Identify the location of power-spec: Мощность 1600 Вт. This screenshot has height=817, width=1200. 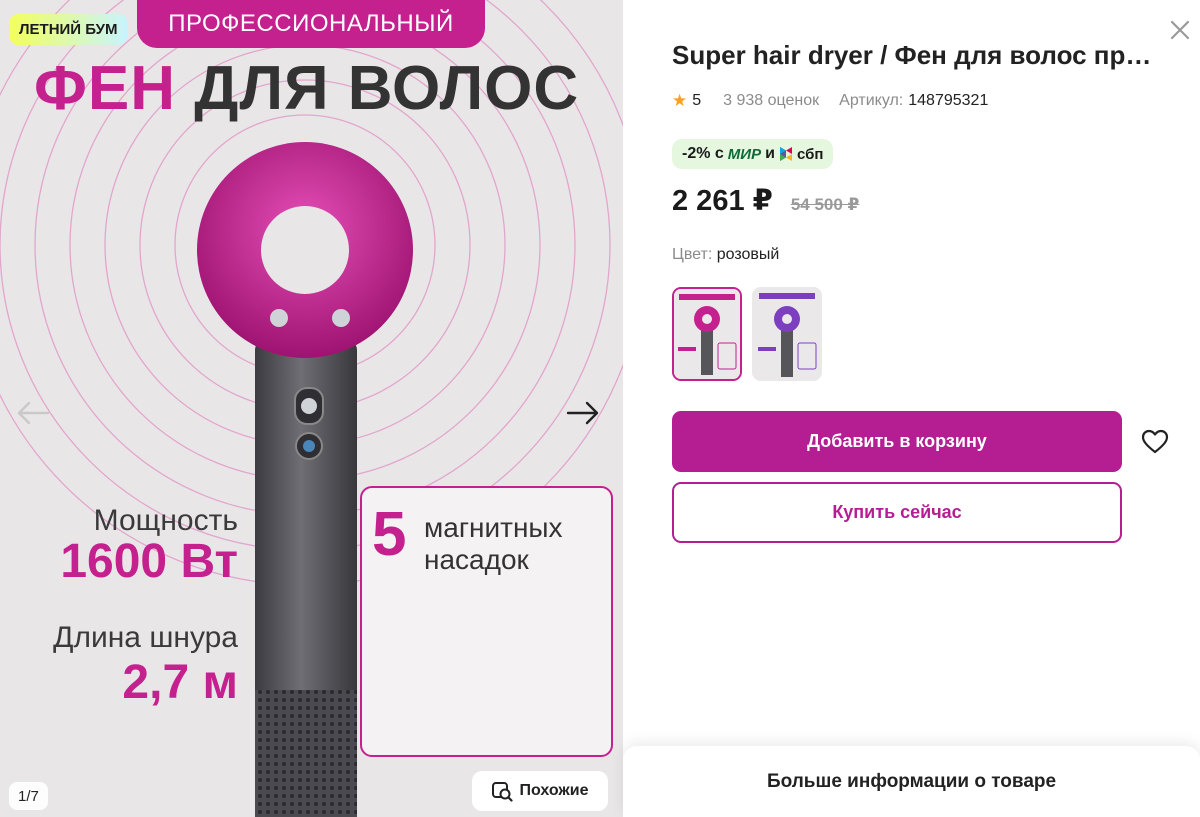
(129, 546).